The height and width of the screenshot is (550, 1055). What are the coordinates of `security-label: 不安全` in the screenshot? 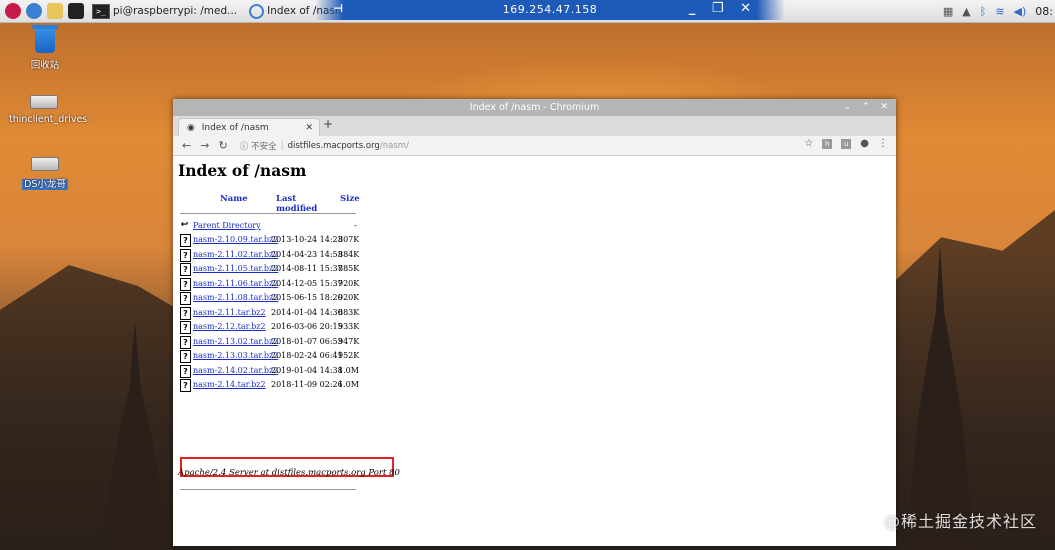 It's located at (264, 146).